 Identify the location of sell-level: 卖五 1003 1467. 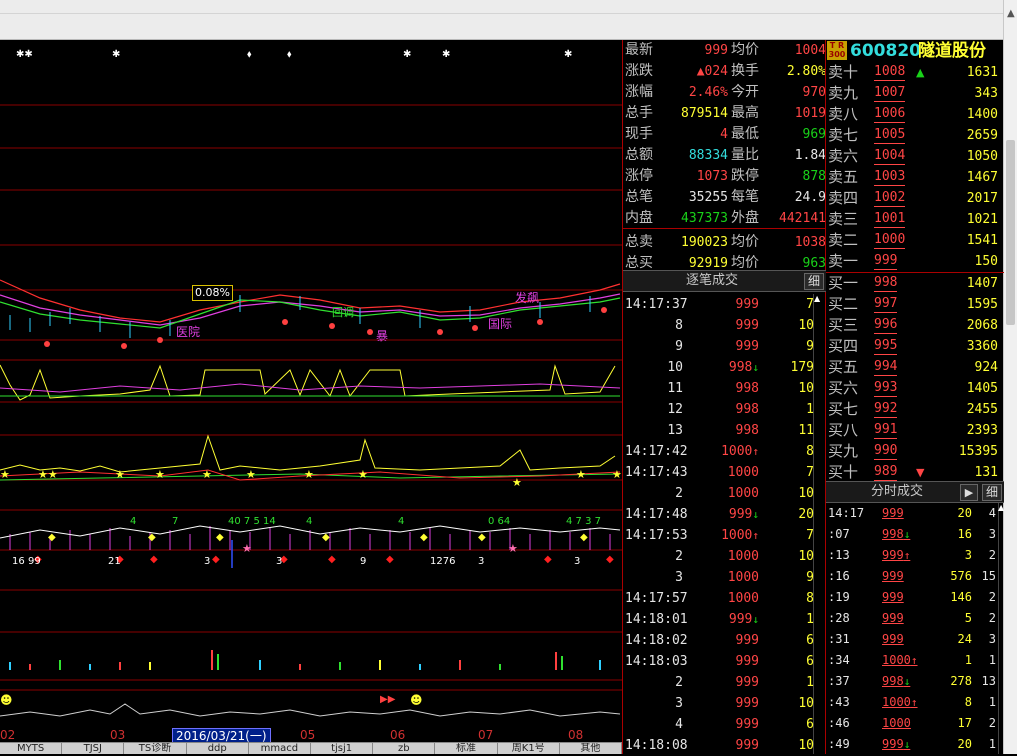
(915, 177).